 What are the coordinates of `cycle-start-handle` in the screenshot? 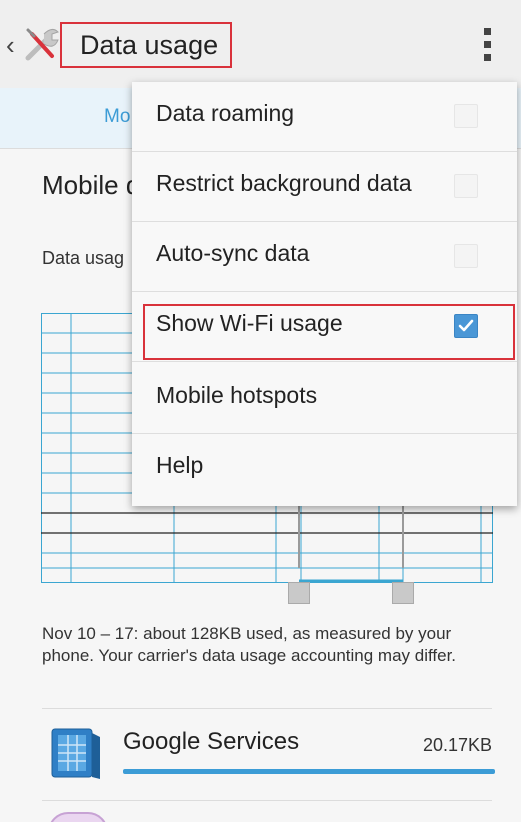 It's located at (299, 593).